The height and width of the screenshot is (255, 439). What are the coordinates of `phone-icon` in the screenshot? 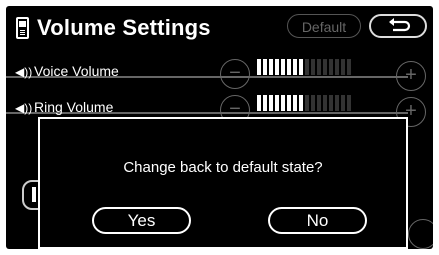 It's located at (22, 28).